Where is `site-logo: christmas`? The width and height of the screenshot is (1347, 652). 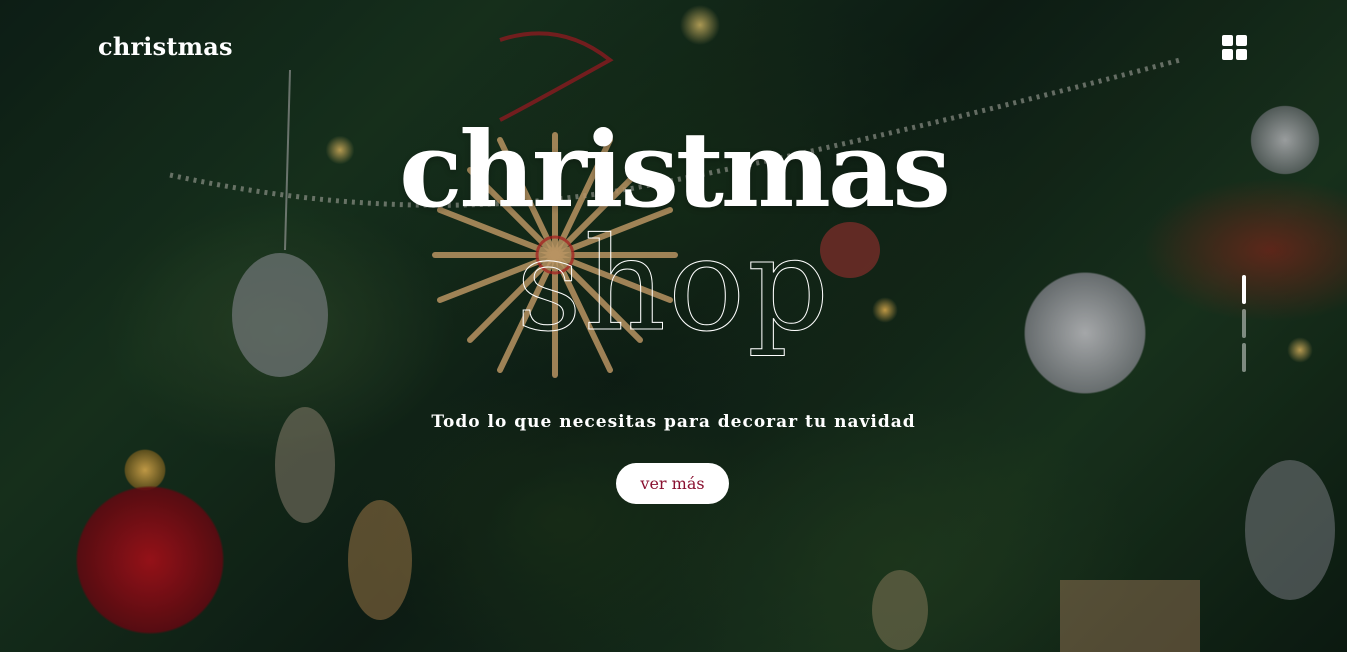
site-logo: christmas is located at coordinates (165, 46).